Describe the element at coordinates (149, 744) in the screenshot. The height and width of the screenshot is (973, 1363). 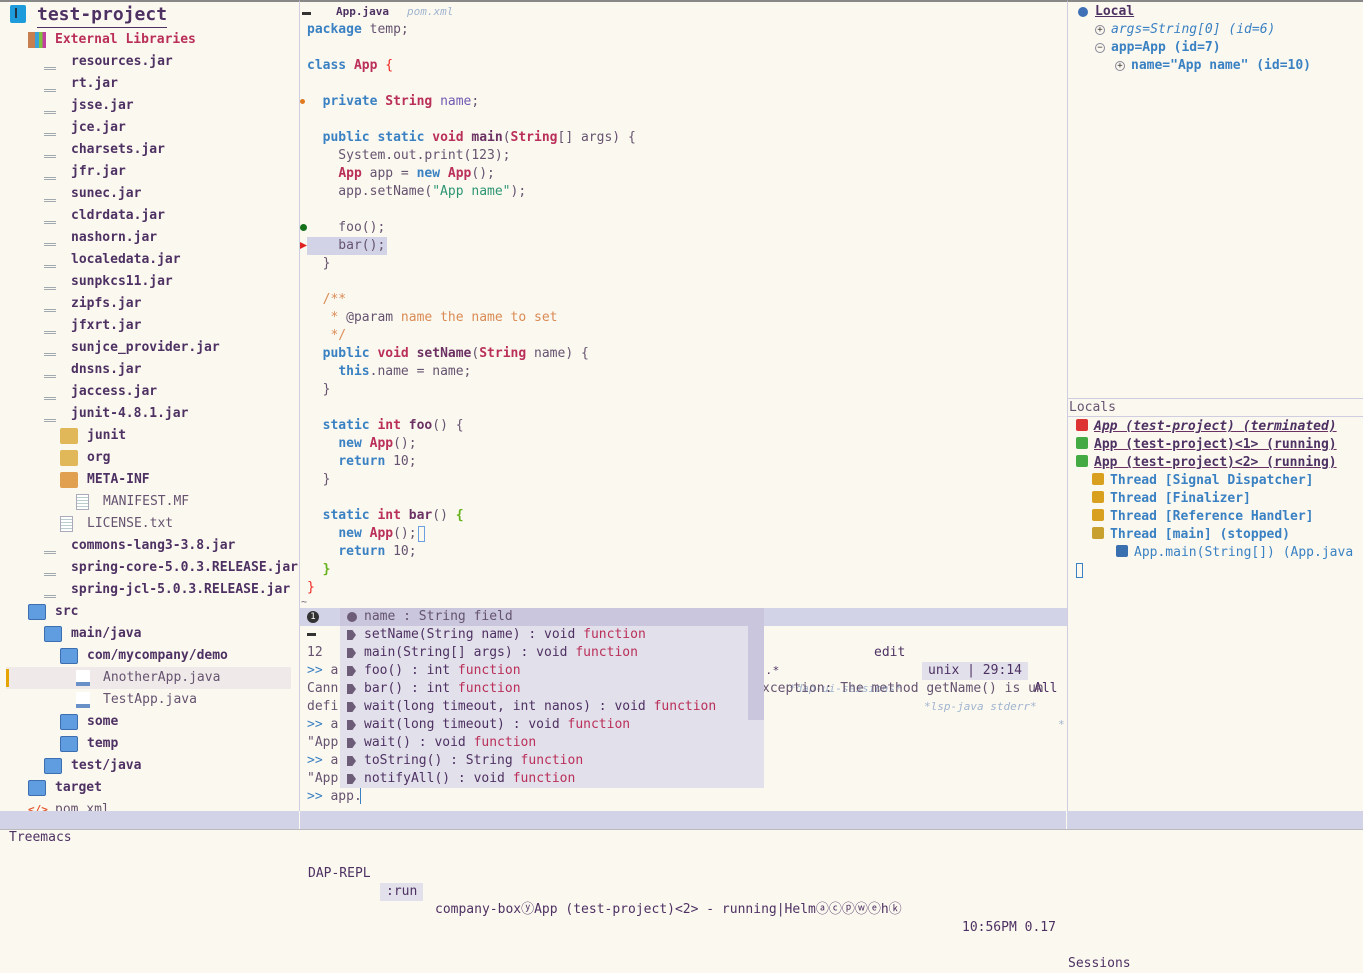
I see `tree-item: temp` at that location.